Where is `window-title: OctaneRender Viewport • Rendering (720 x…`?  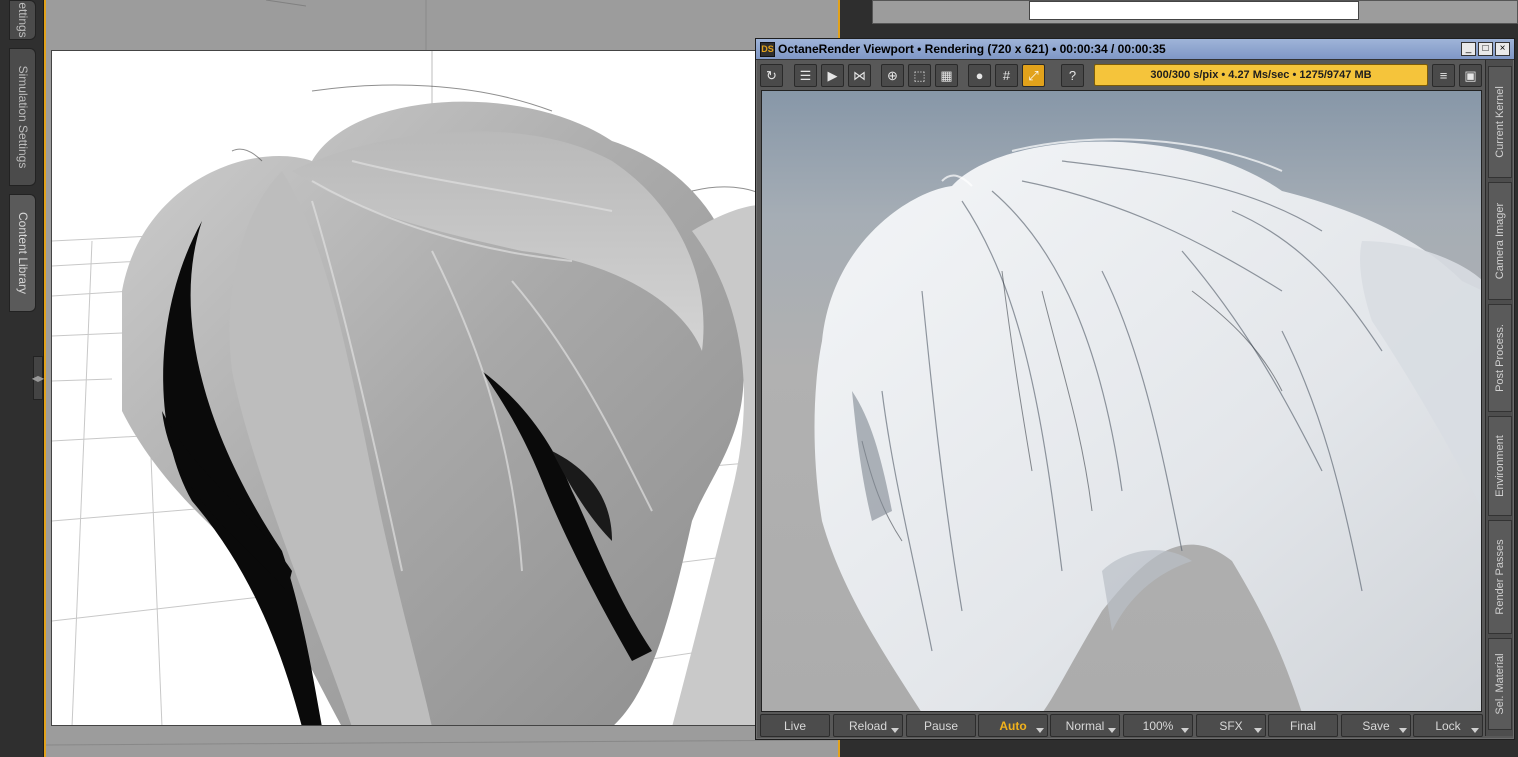
window-title: OctaneRender Viewport • Rendering (720 x… is located at coordinates (972, 49).